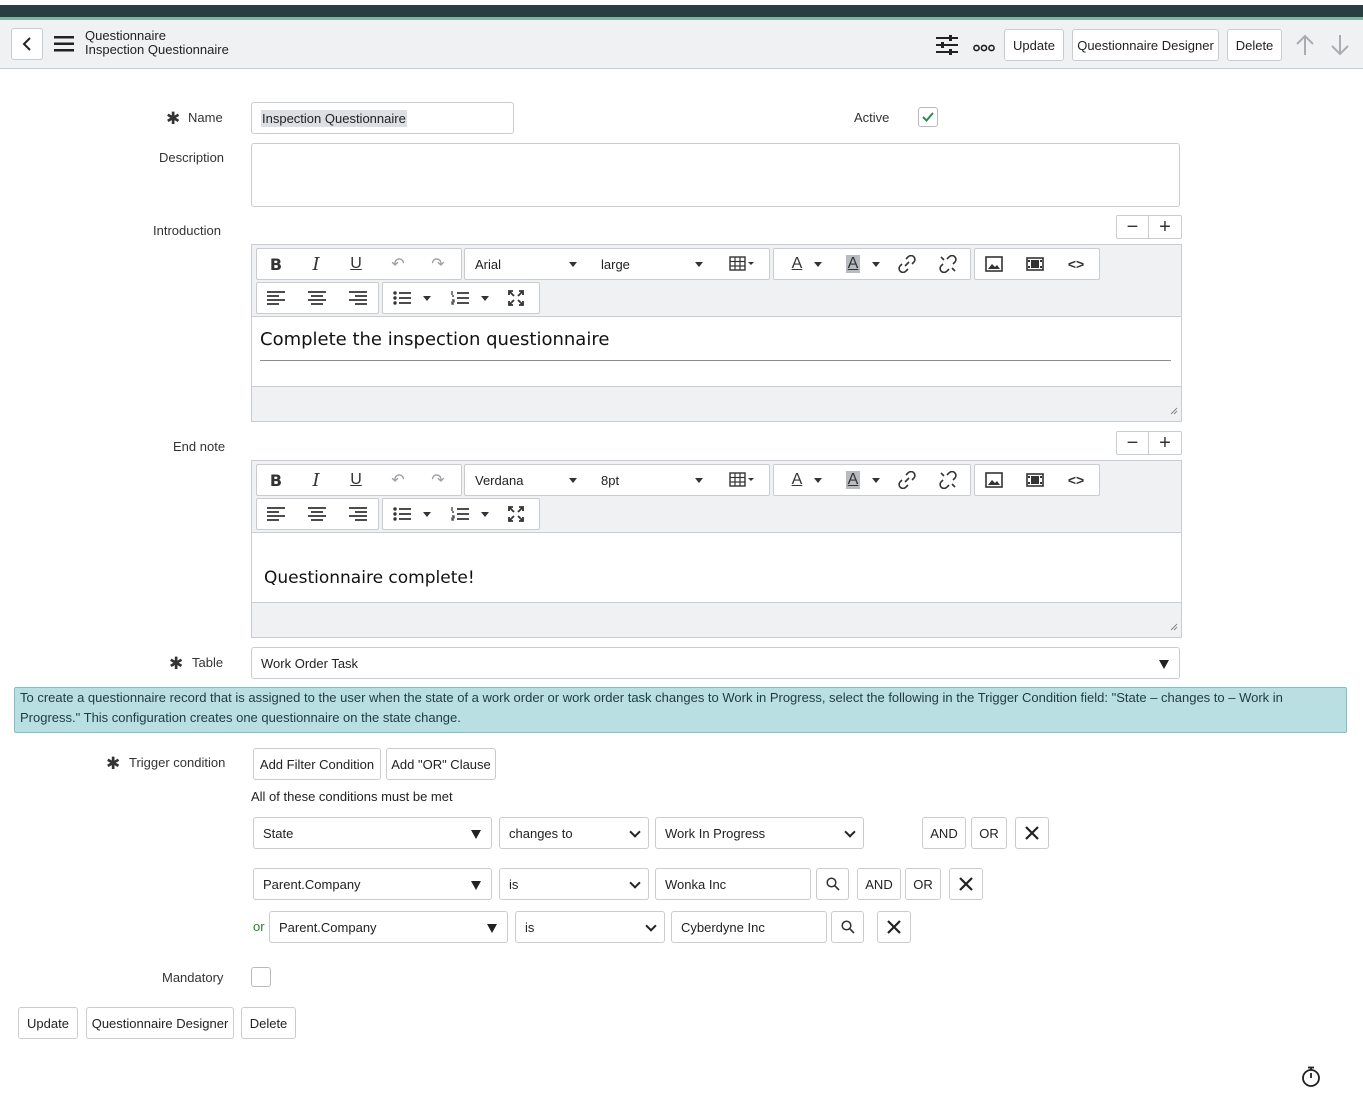 This screenshot has width=1363, height=1105. I want to click on description-field, so click(715, 175).